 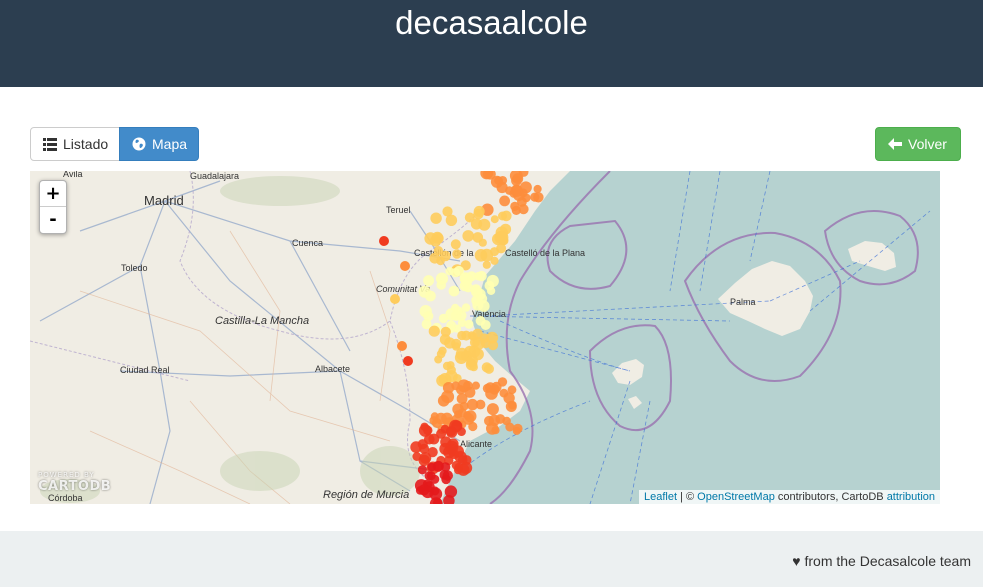 I want to click on page-title: decasaalcole, so click(x=491, y=22).